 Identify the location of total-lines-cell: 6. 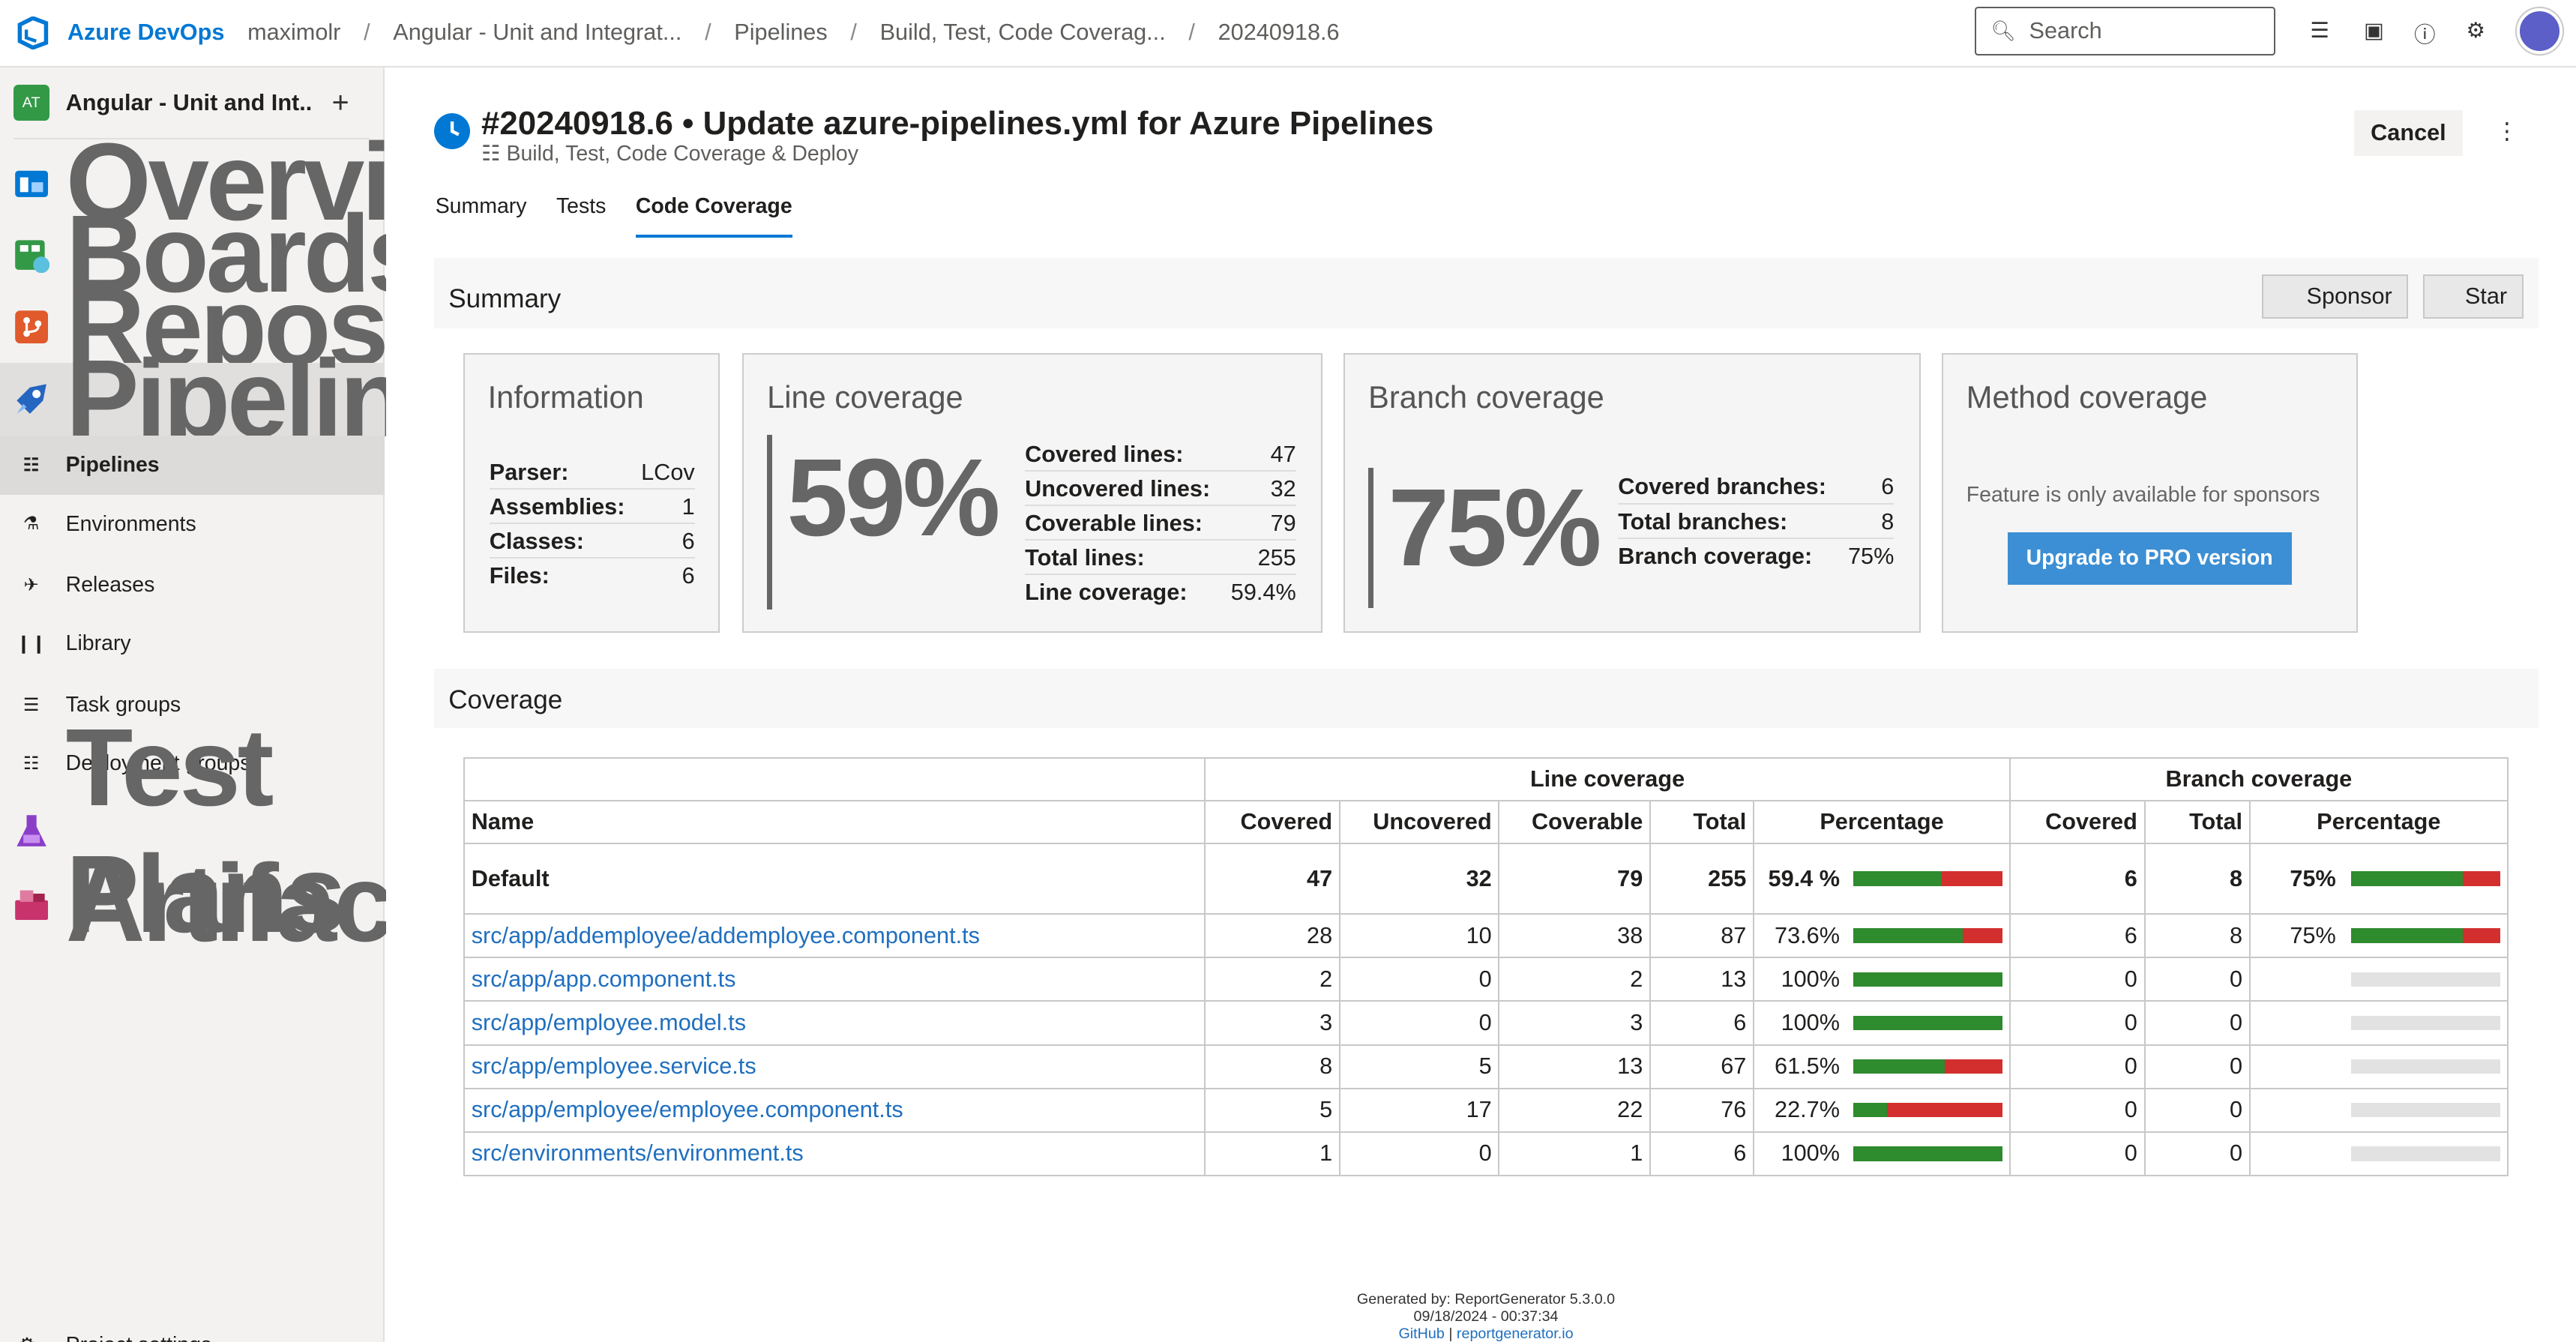
(1702, 1023).